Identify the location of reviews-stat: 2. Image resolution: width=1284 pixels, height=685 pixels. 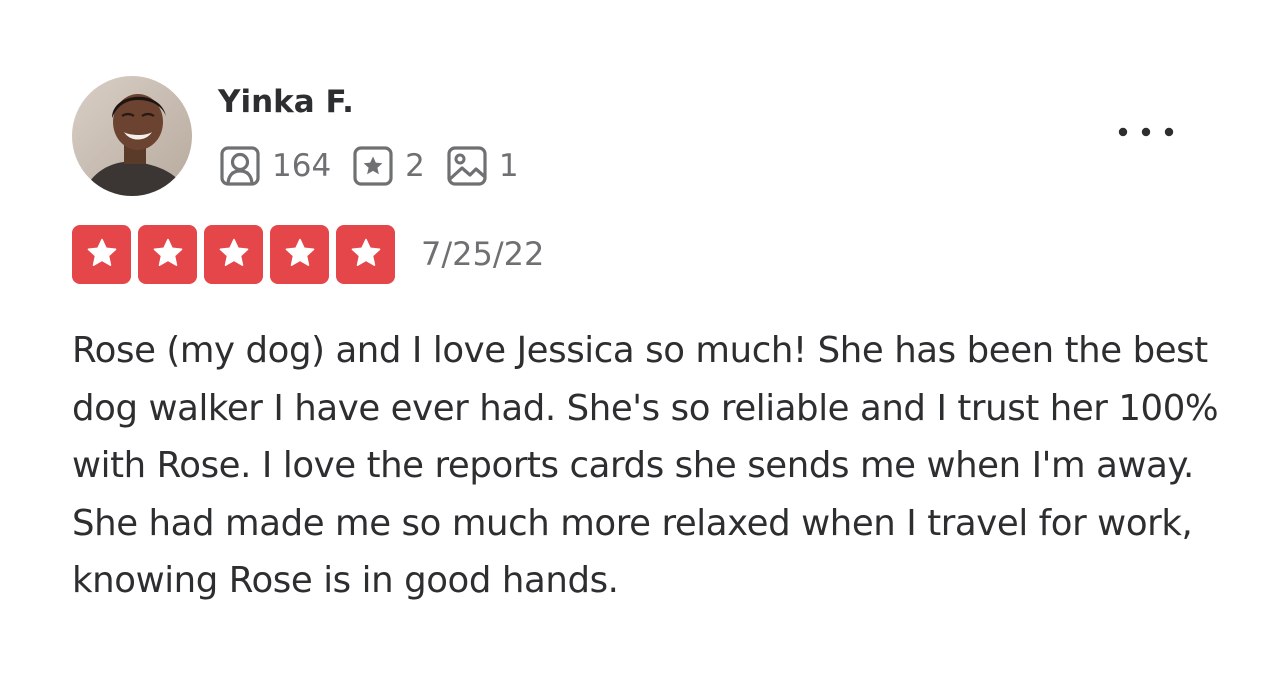
(388, 166).